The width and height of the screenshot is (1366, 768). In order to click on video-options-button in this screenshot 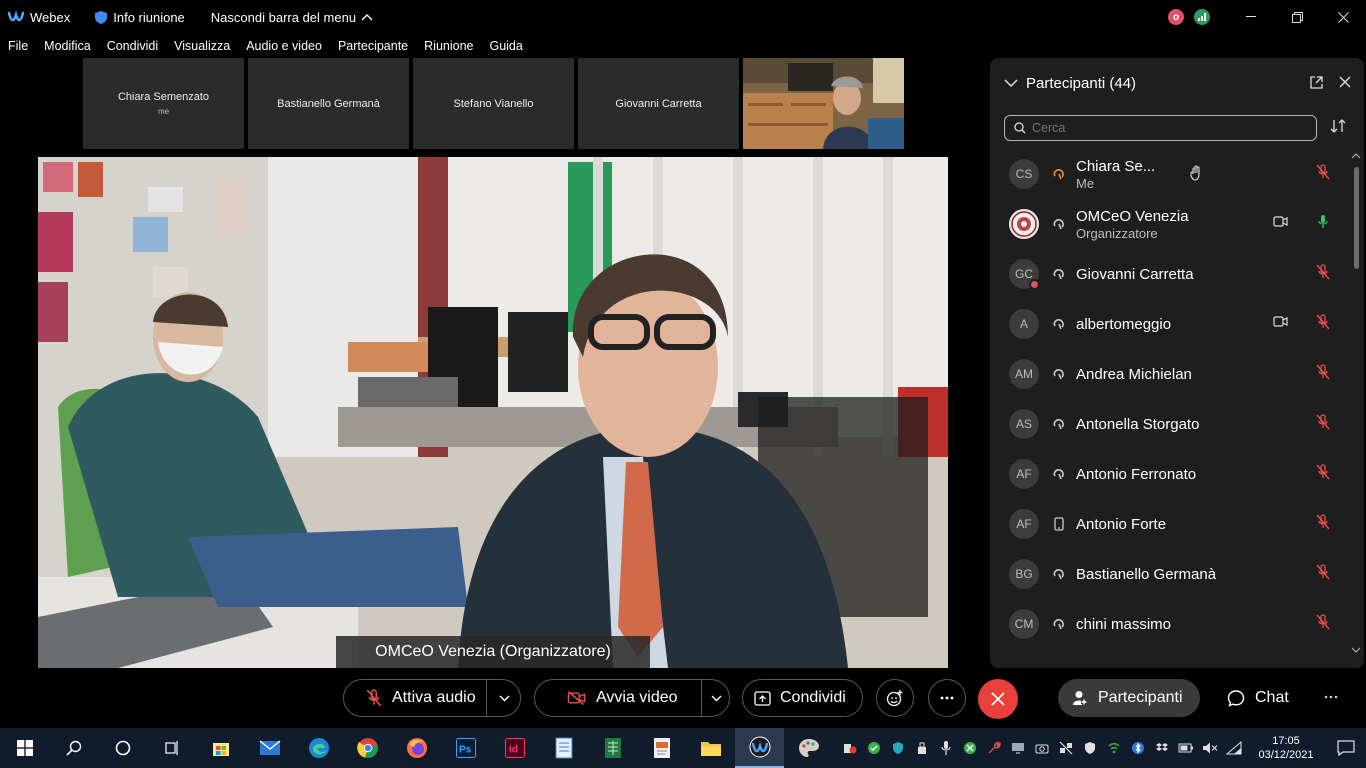, I will do `click(716, 698)`.